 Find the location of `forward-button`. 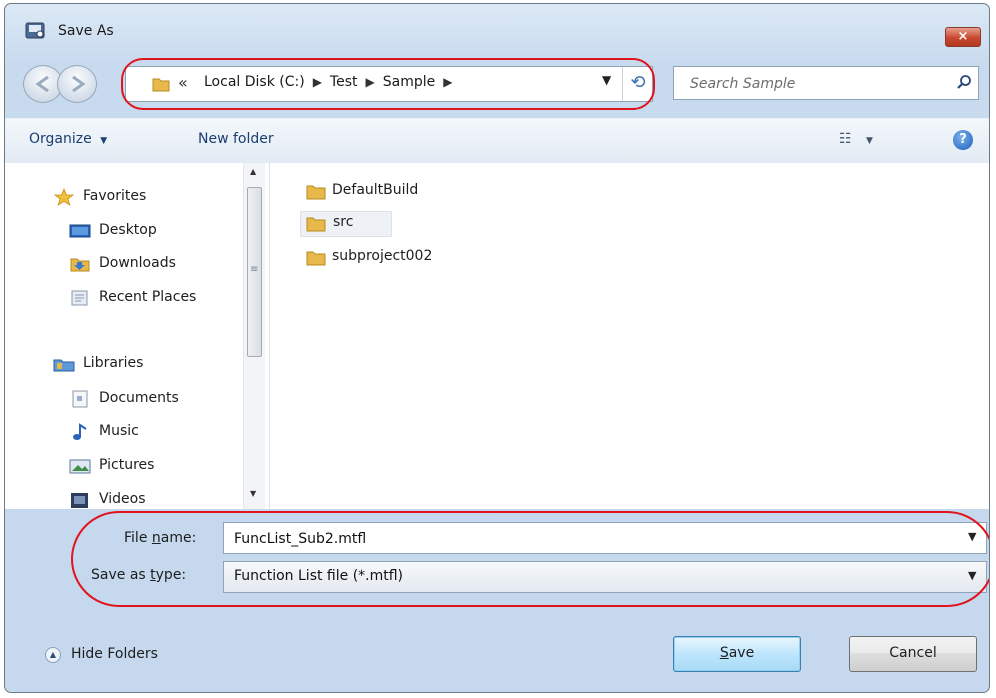

forward-button is located at coordinates (77, 84).